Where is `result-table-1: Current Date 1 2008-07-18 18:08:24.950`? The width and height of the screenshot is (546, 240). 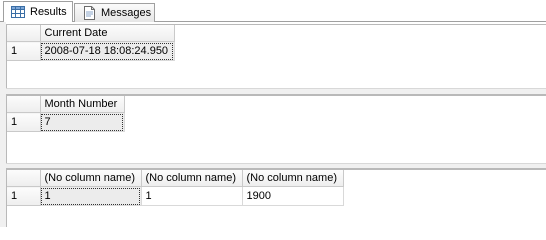
result-table-1: Current Date 1 2008-07-18 18:08:24.950 is located at coordinates (91, 43).